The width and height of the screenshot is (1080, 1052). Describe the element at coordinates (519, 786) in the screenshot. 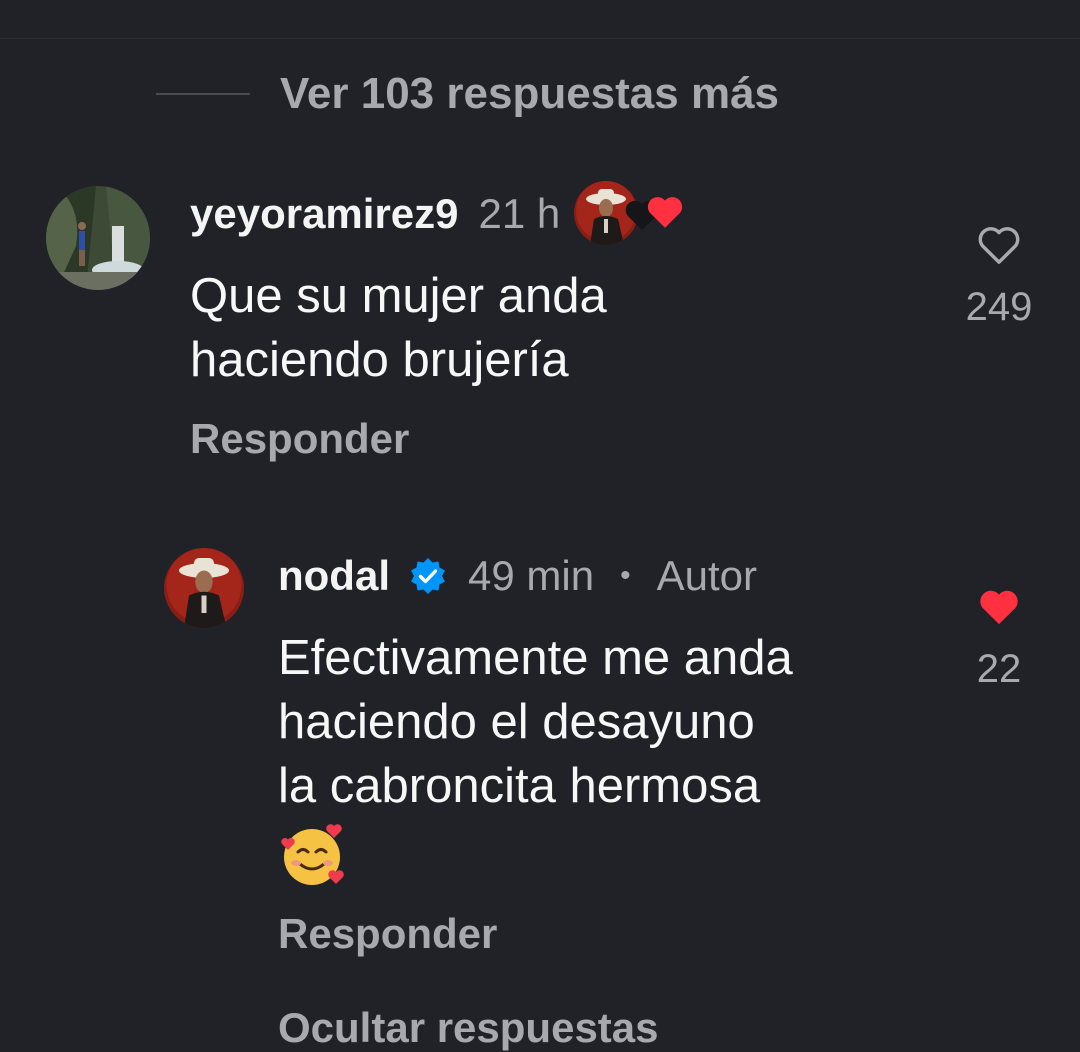

I see `reply-text-line: la cabroncita hermosa` at that location.